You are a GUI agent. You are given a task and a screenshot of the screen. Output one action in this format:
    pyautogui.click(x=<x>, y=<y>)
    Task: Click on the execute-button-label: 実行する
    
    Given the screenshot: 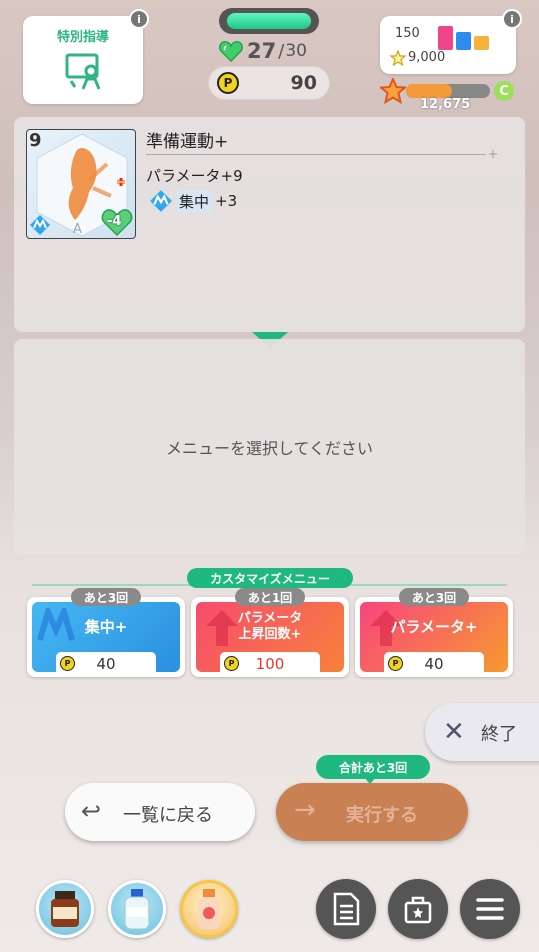 What is the action you would take?
    pyautogui.click(x=382, y=815)
    